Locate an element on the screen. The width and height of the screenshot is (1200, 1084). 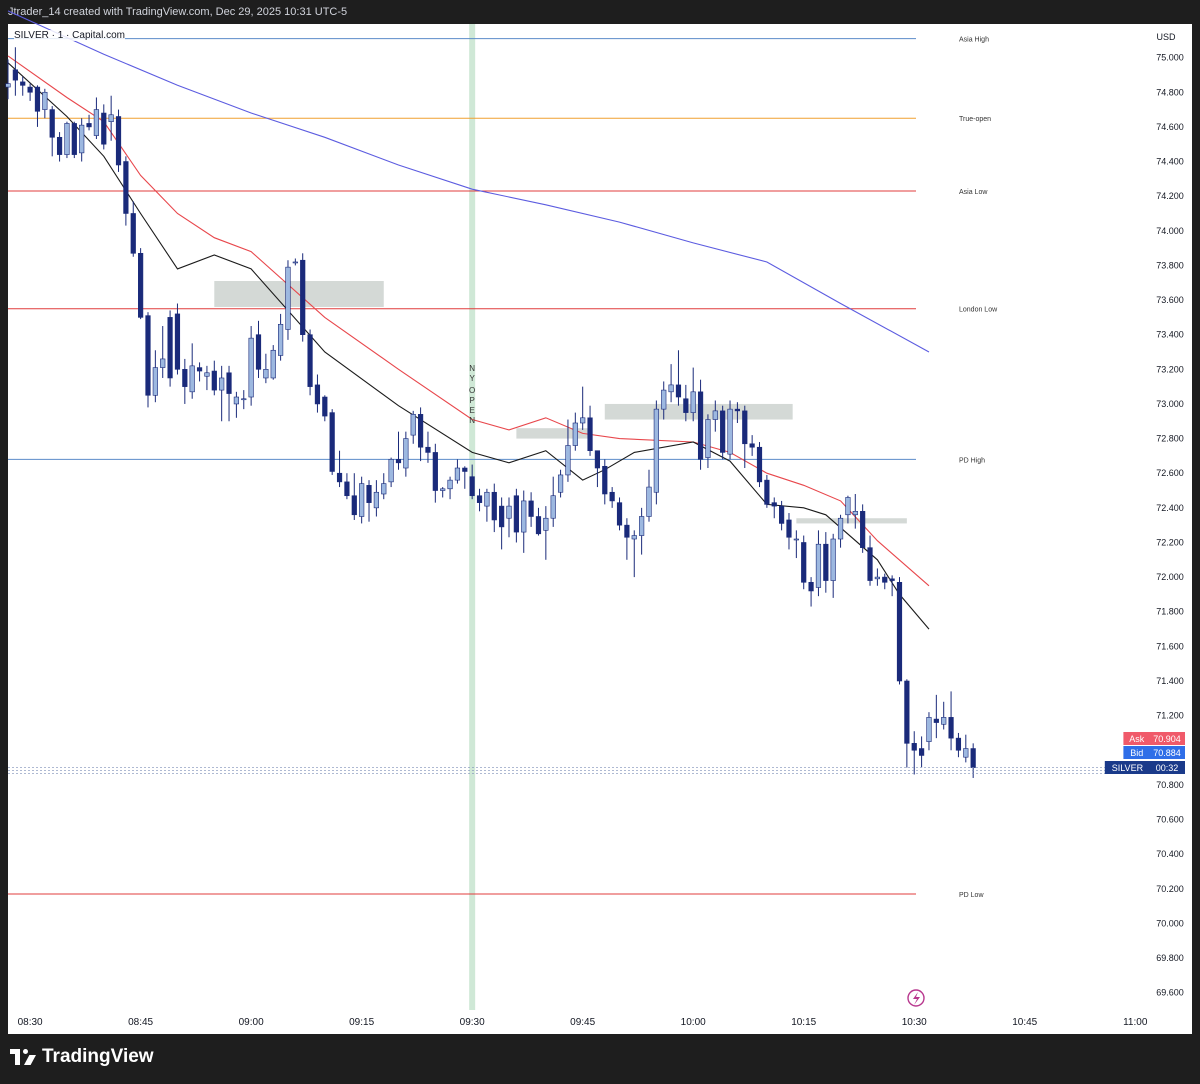
level-label: Asia Low is located at coordinates (973, 192).